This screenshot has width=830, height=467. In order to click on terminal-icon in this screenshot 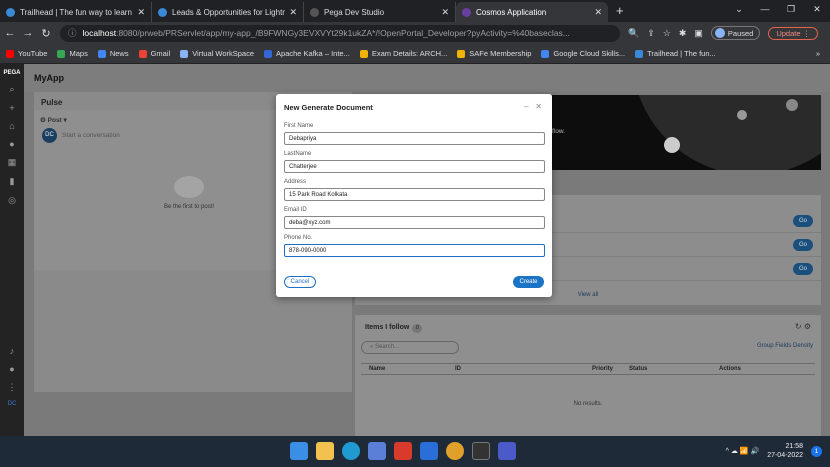, I will do `click(481, 451)`.